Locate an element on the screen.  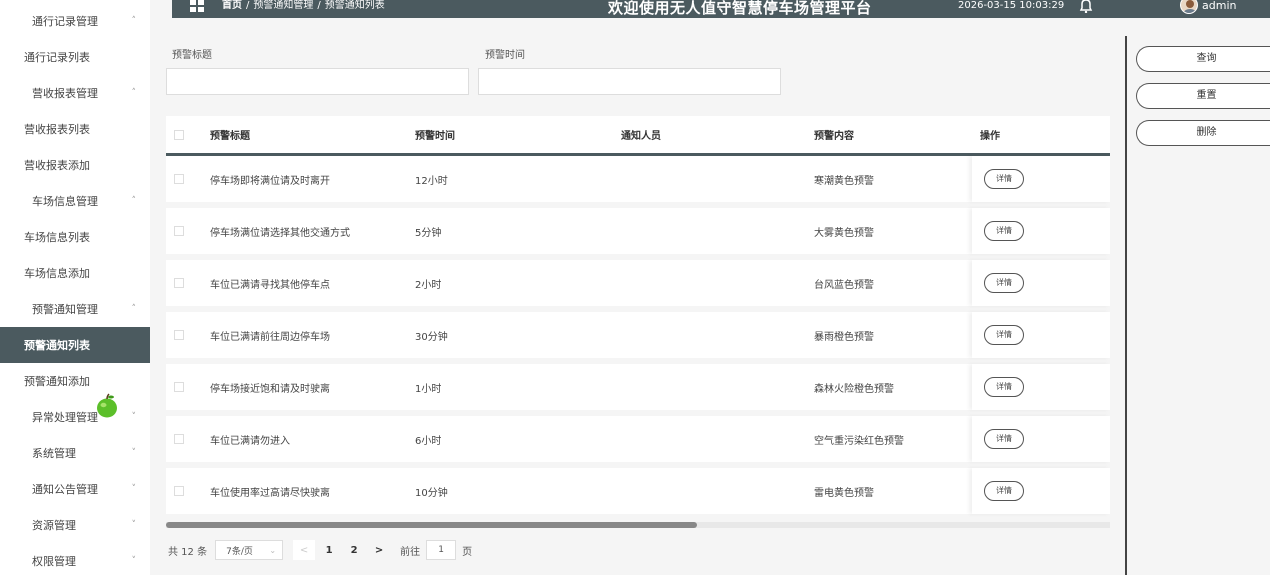
table-row: 停车场接近饱和请及时驶离 1小时 森林火险橙色预警 详情 is located at coordinates (638, 387).